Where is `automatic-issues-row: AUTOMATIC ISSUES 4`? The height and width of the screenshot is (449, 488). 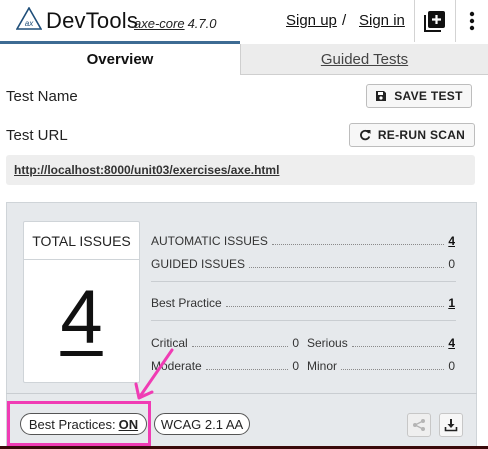 automatic-issues-row: AUTOMATIC ISSUES 4 is located at coordinates (303, 240).